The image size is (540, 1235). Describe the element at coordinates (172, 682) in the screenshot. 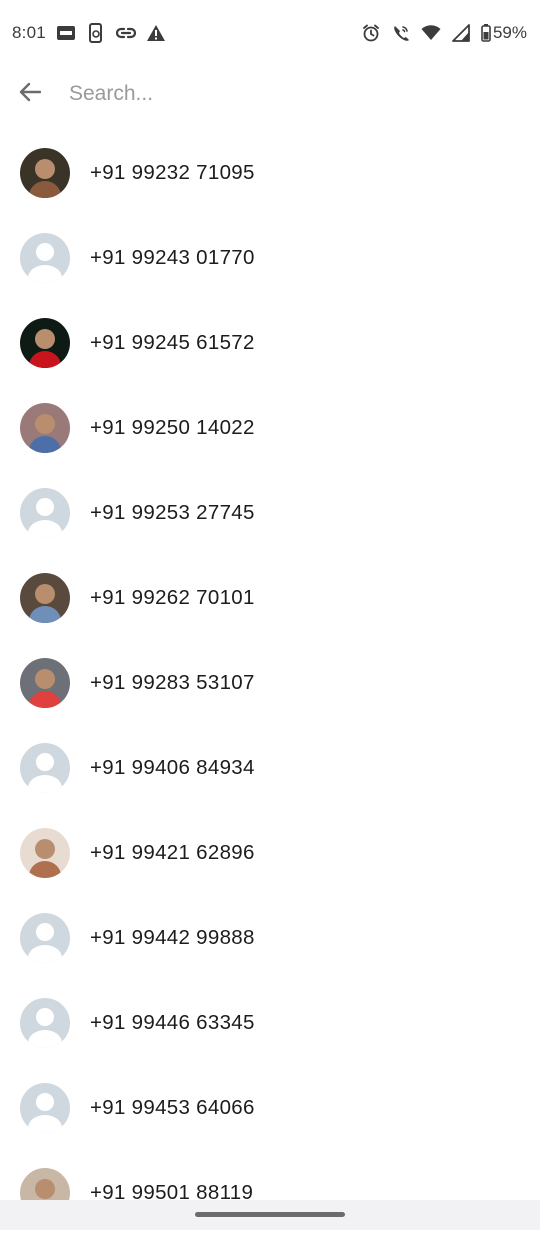

I see `contact-phone-number: +91 99283 53107` at that location.